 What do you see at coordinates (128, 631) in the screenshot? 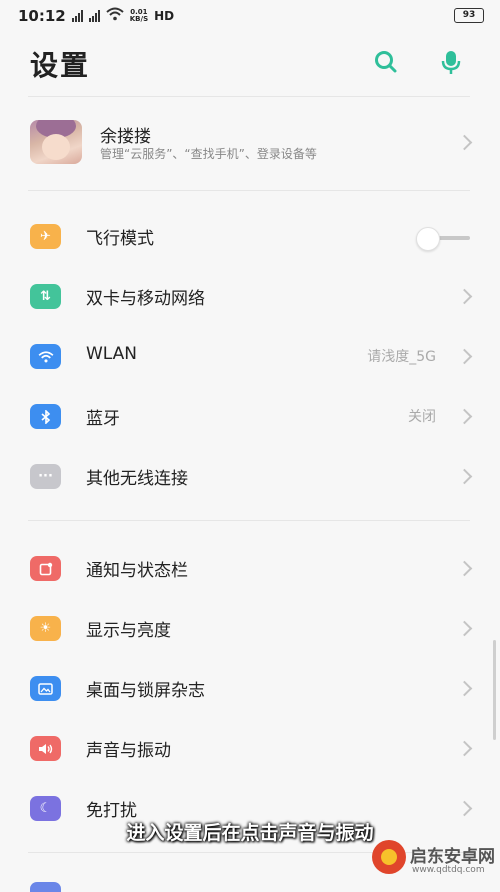
I see `row-label: 显示与亮度` at bounding box center [128, 631].